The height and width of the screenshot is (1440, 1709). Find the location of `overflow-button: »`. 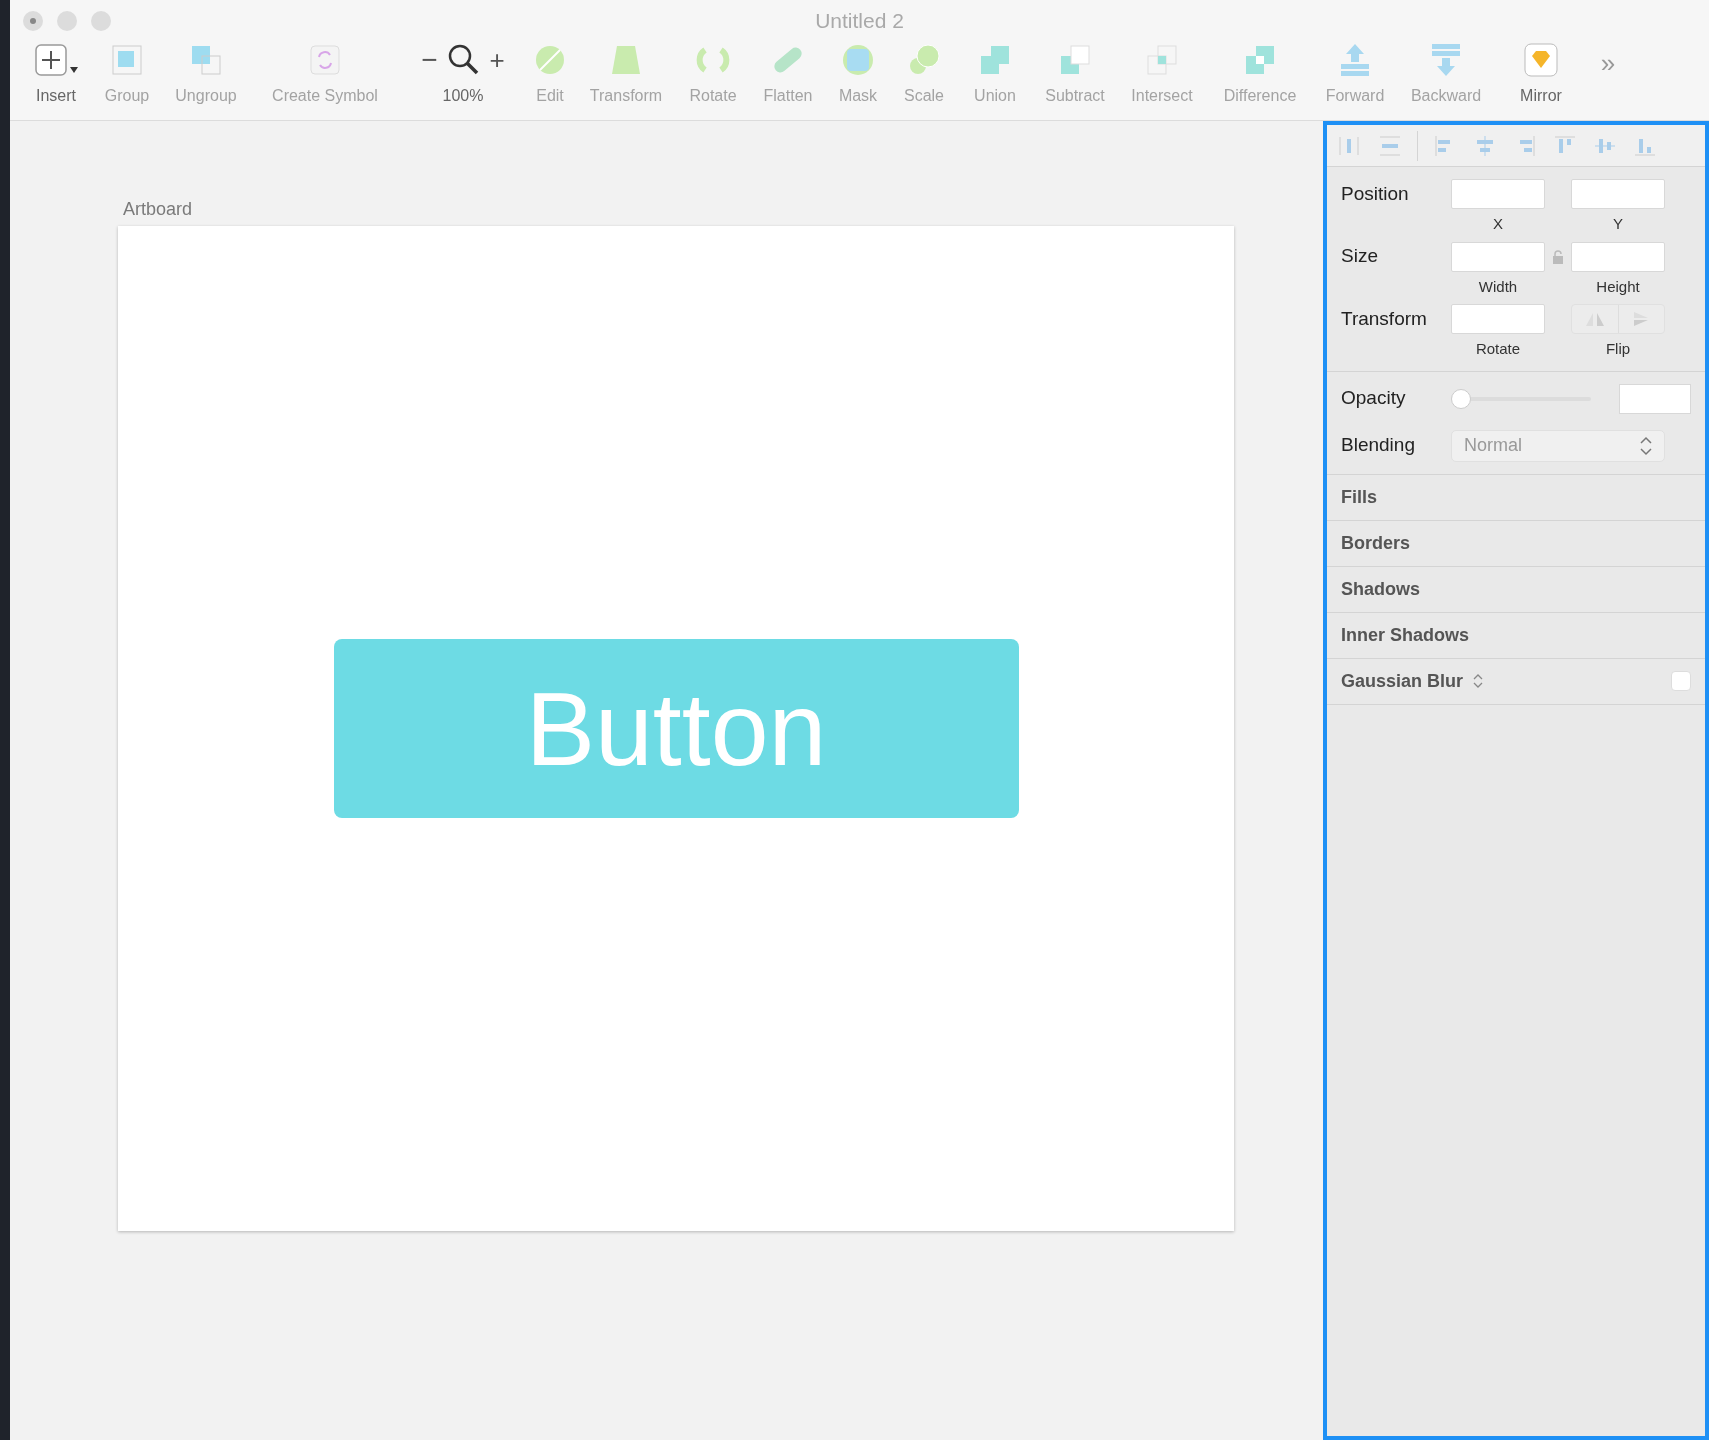

overflow-button: » is located at coordinates (1608, 63).